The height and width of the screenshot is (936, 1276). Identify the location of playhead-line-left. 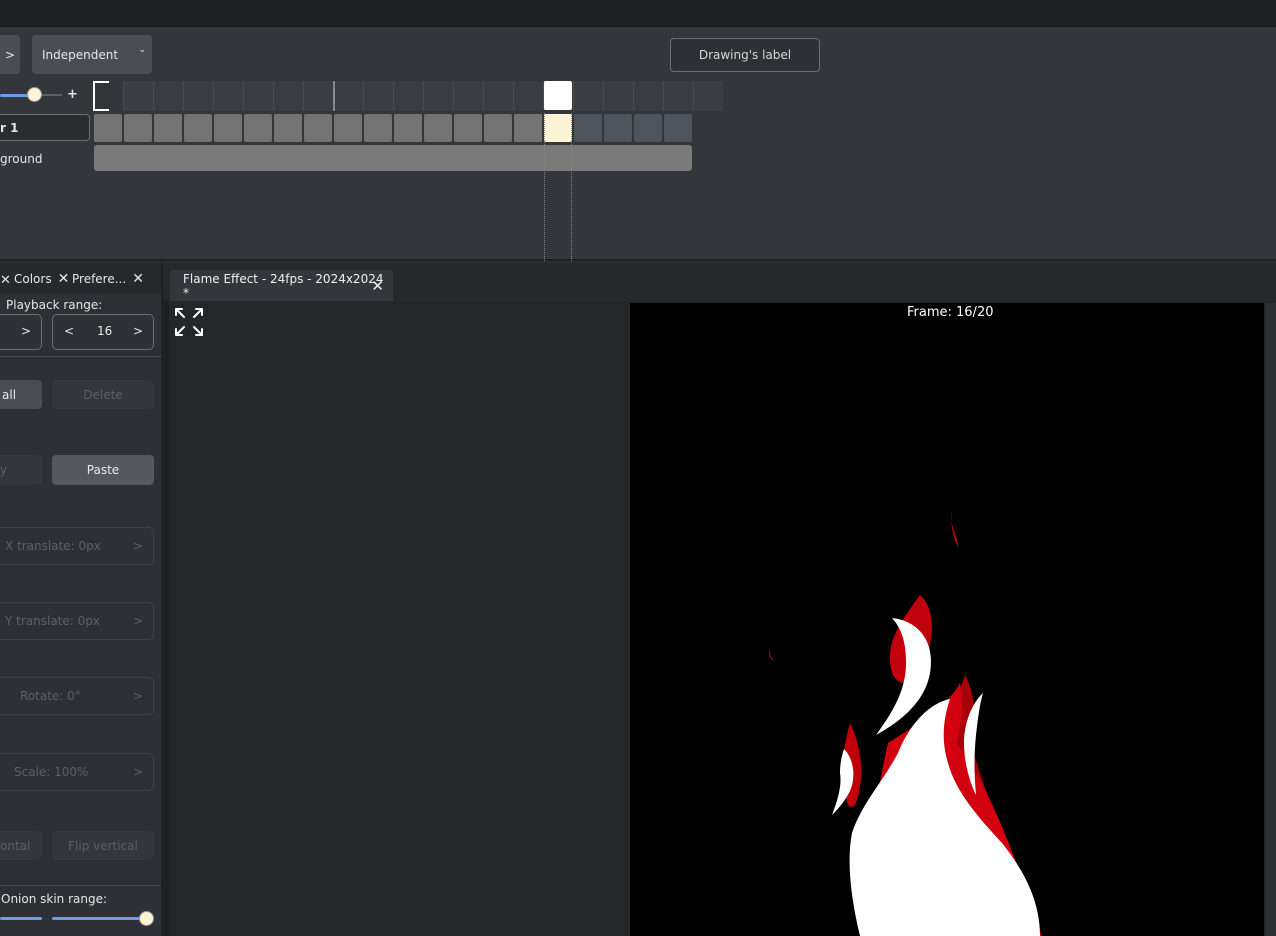
(544, 187).